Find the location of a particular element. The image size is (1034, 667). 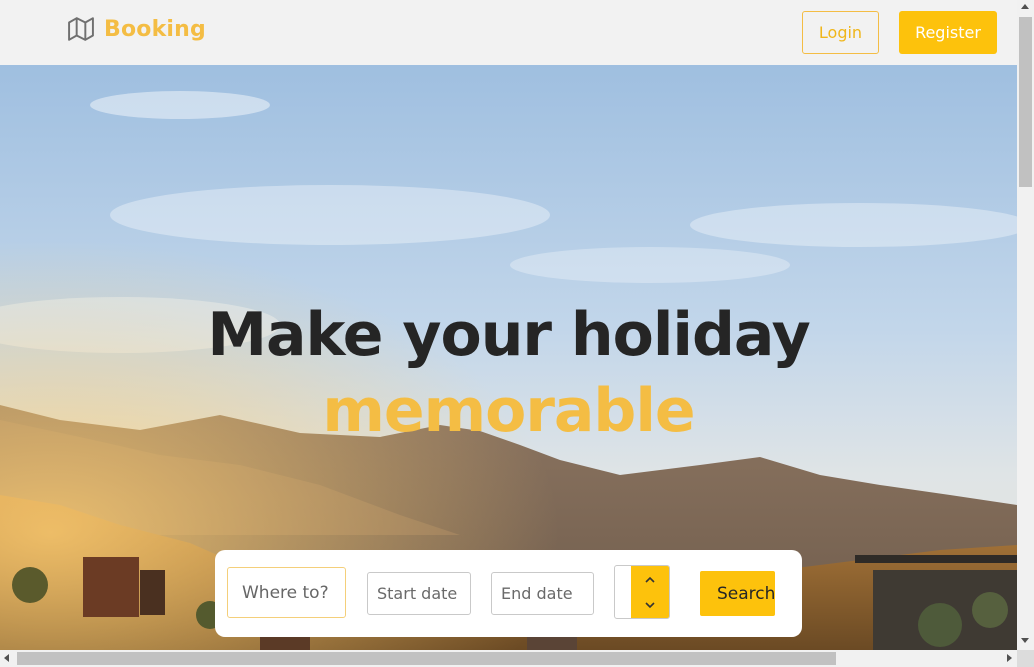

map-icon is located at coordinates (81, 29).